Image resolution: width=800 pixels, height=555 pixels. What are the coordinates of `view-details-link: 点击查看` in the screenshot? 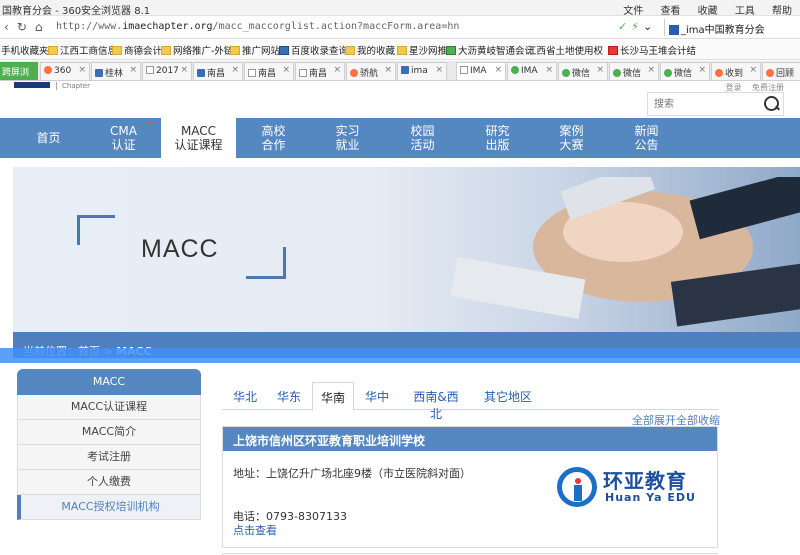 It's located at (255, 530).